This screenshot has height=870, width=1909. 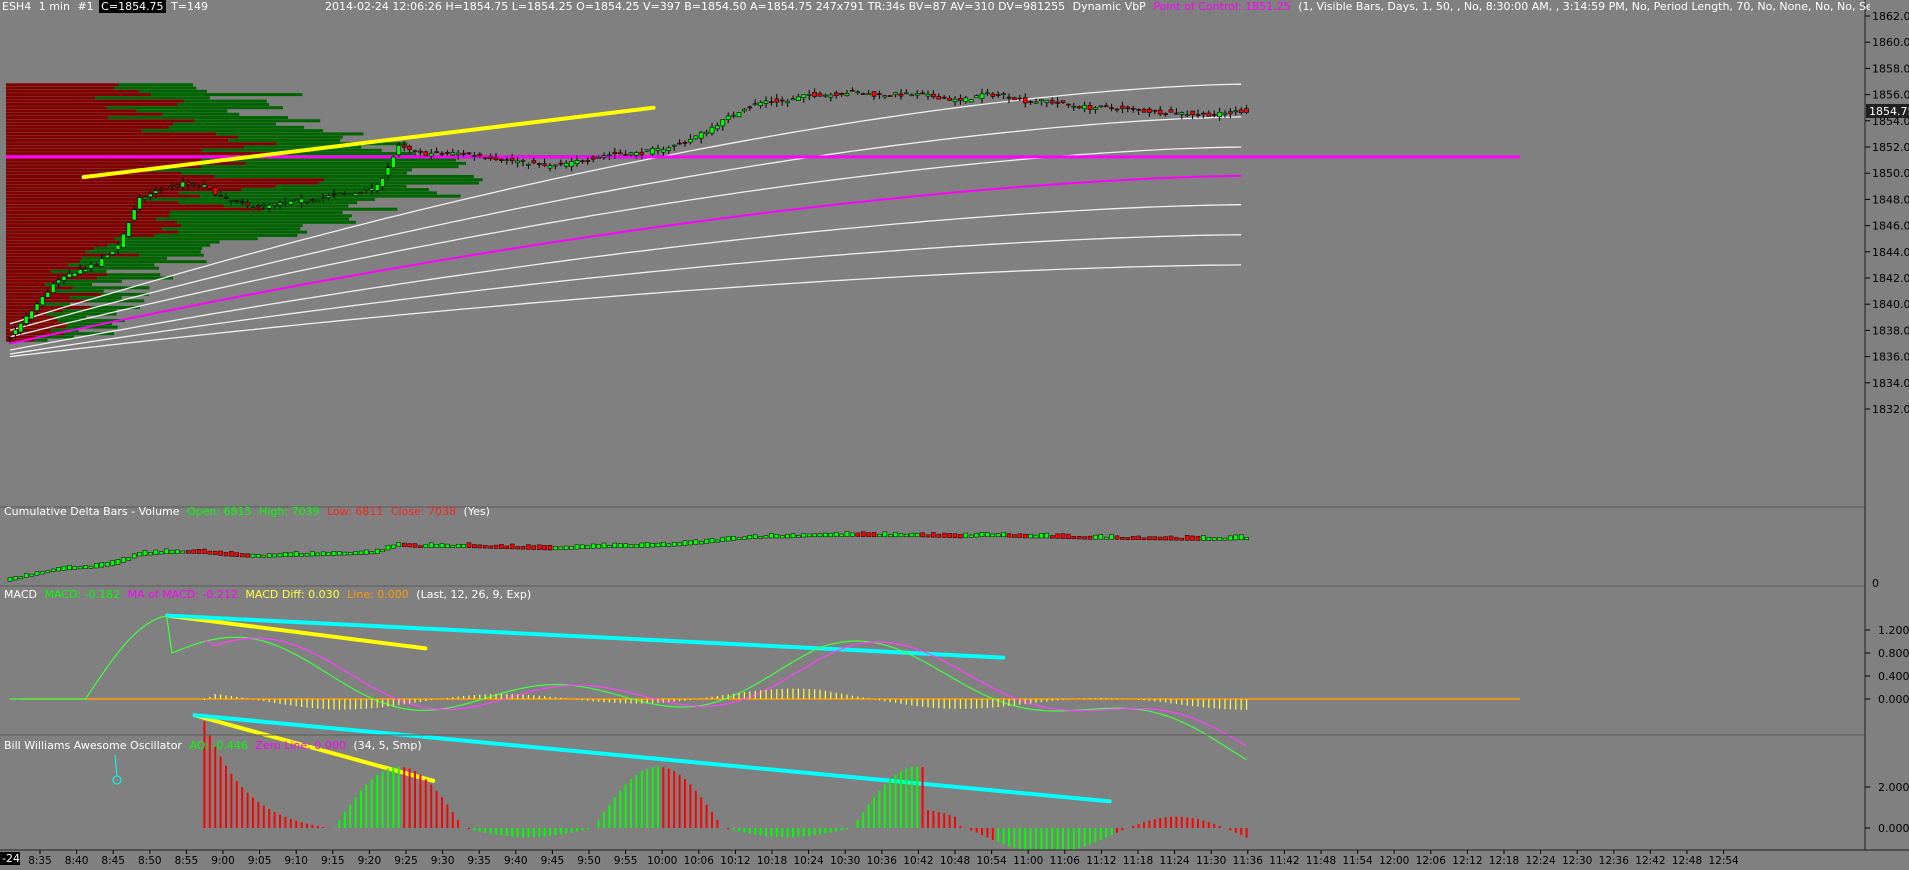 I want to click on time-tick-label: 12:36, so click(x=1614, y=861).